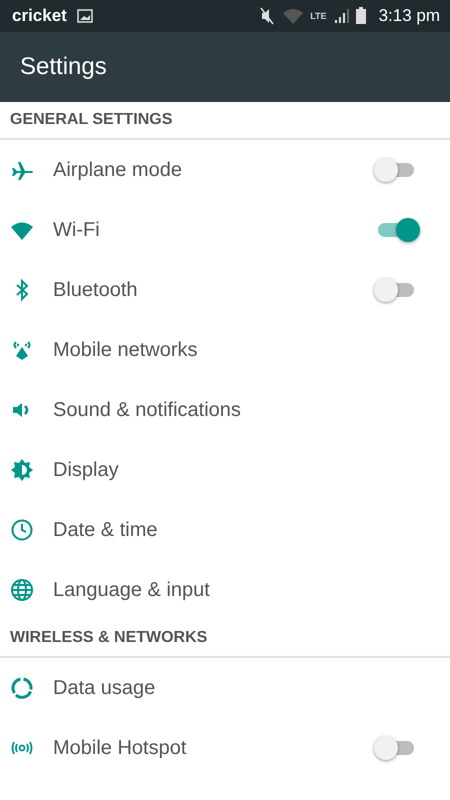 This screenshot has width=450, height=800. I want to click on screen-title: Settings, so click(63, 67).